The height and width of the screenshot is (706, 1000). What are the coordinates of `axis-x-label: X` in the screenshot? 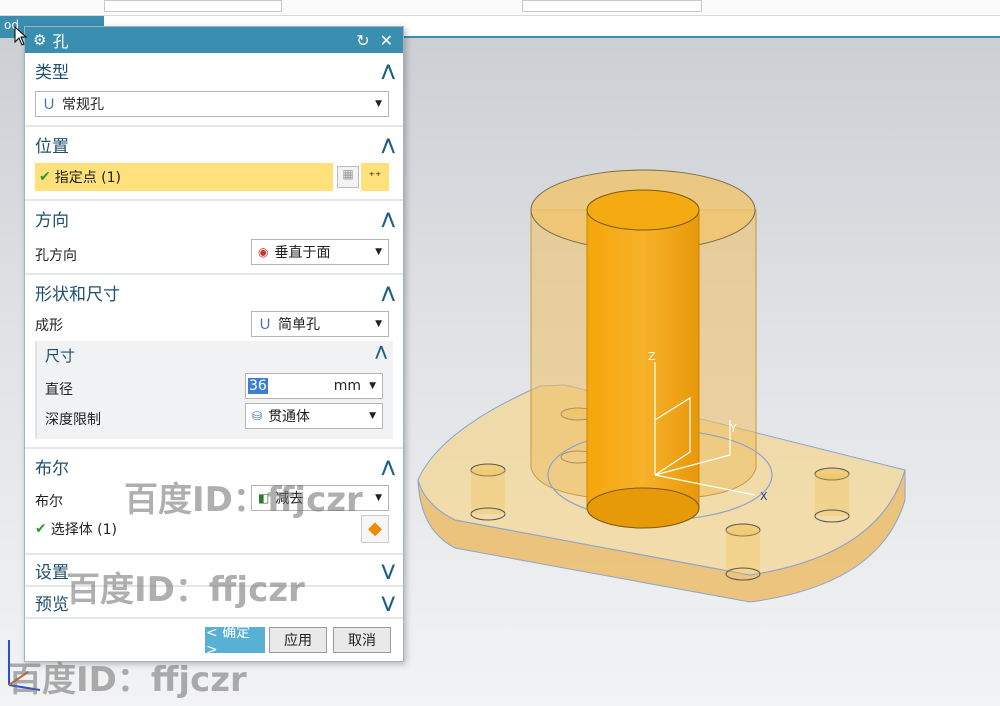 It's located at (764, 496).